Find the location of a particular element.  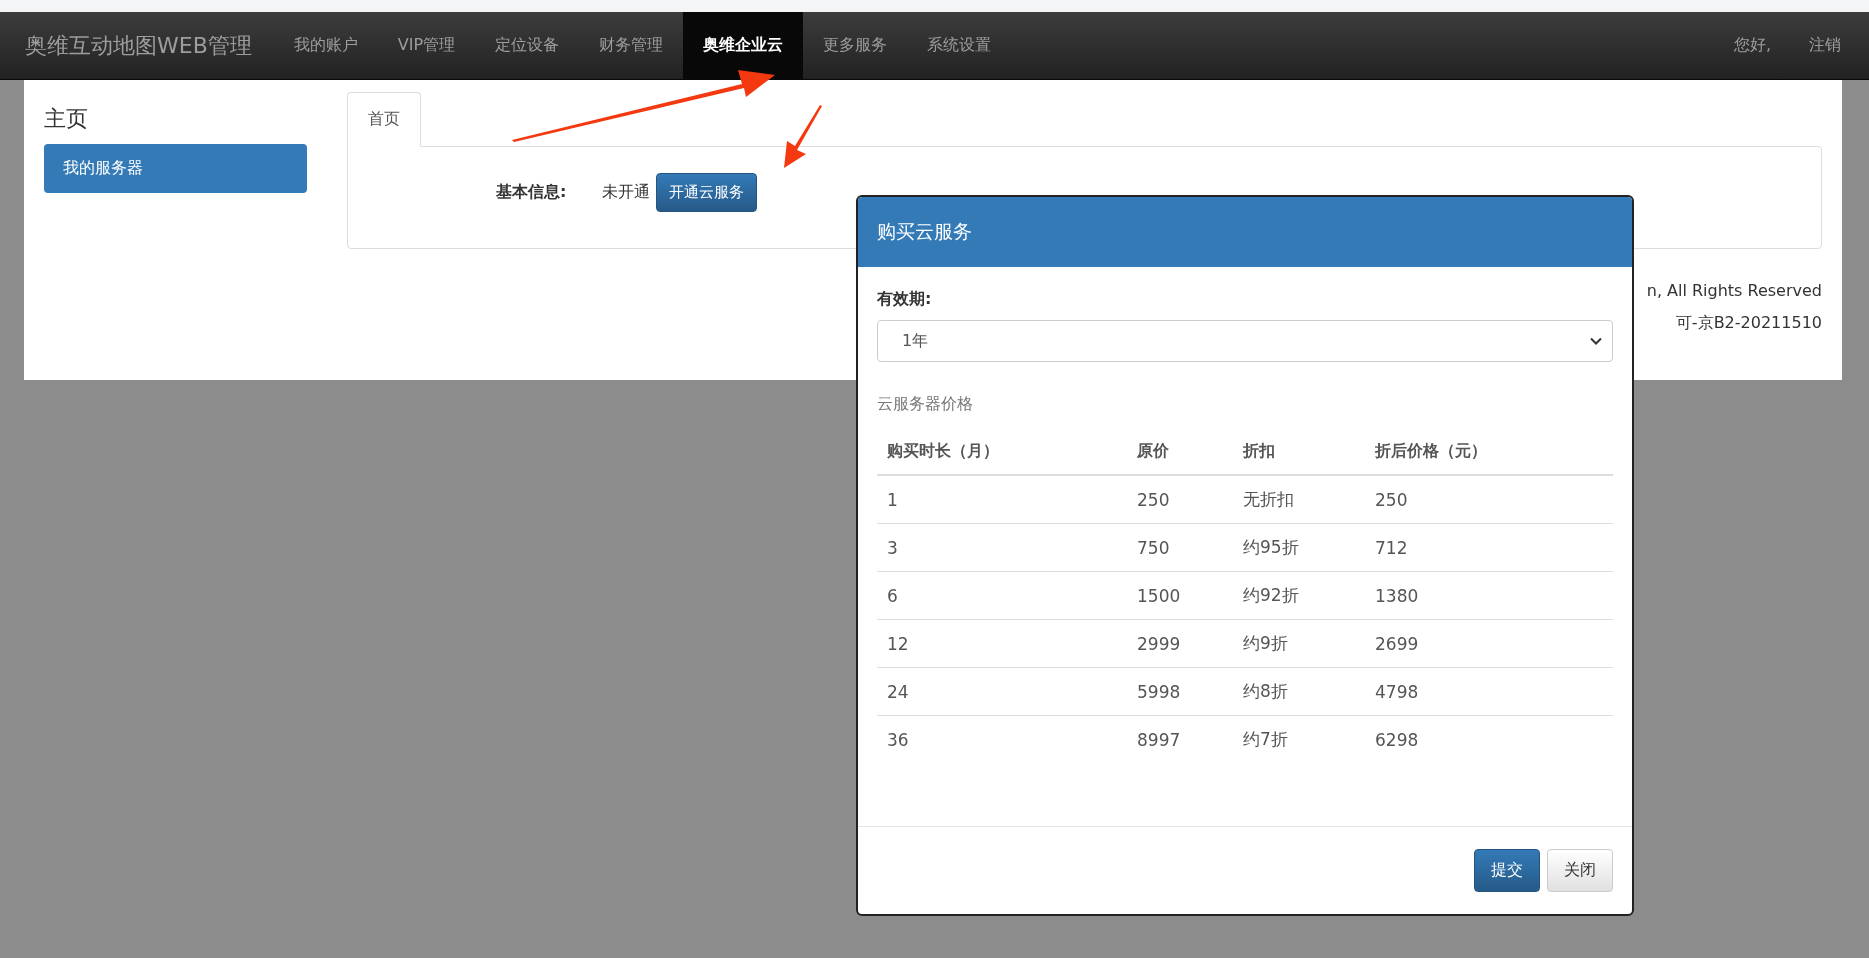

dialog-title: 购买云服务 is located at coordinates (1245, 232).